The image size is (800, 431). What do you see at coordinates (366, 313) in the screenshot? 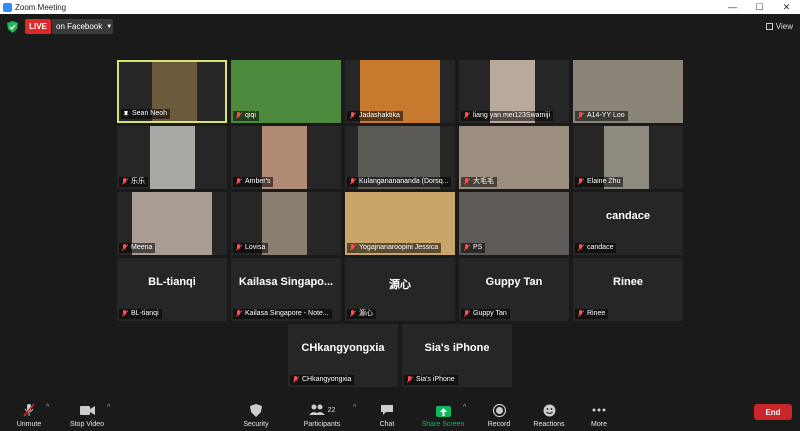
I see `participant-name: 源心` at bounding box center [366, 313].